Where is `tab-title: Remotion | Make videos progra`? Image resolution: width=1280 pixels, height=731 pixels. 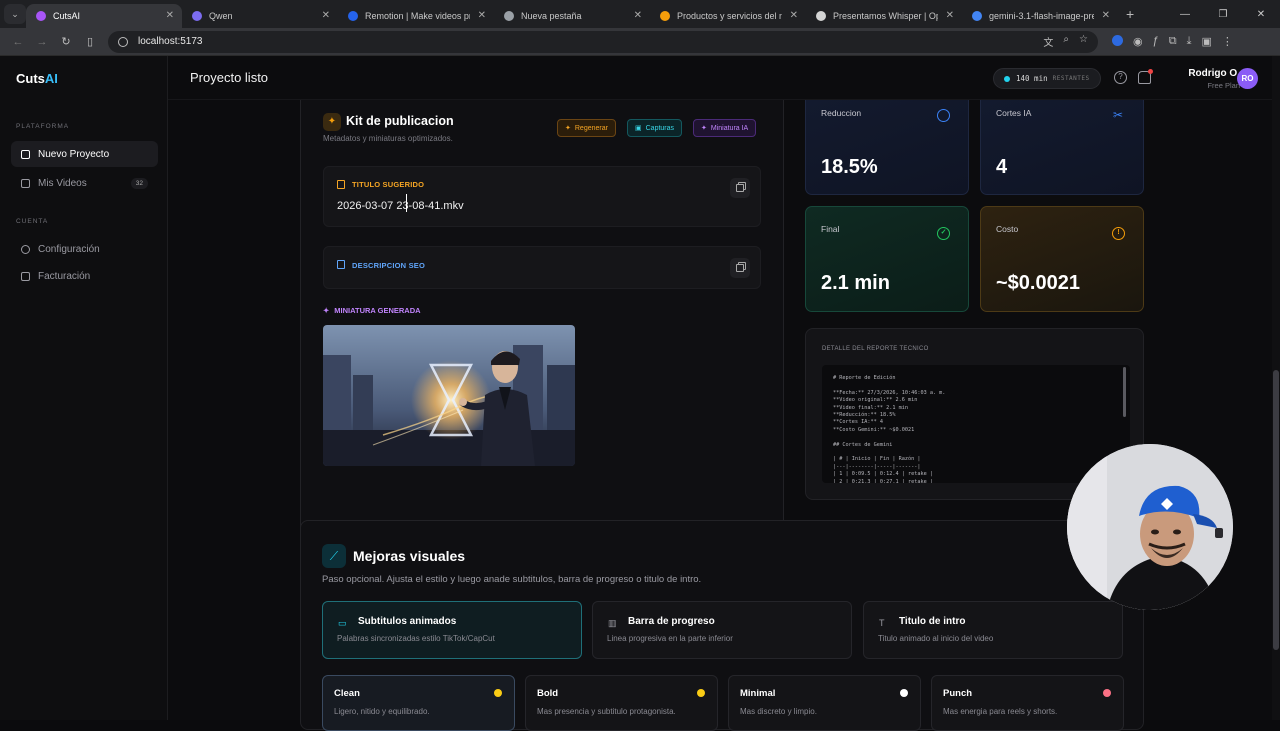 tab-title: Remotion | Make videos progra is located at coordinates (417, 16).